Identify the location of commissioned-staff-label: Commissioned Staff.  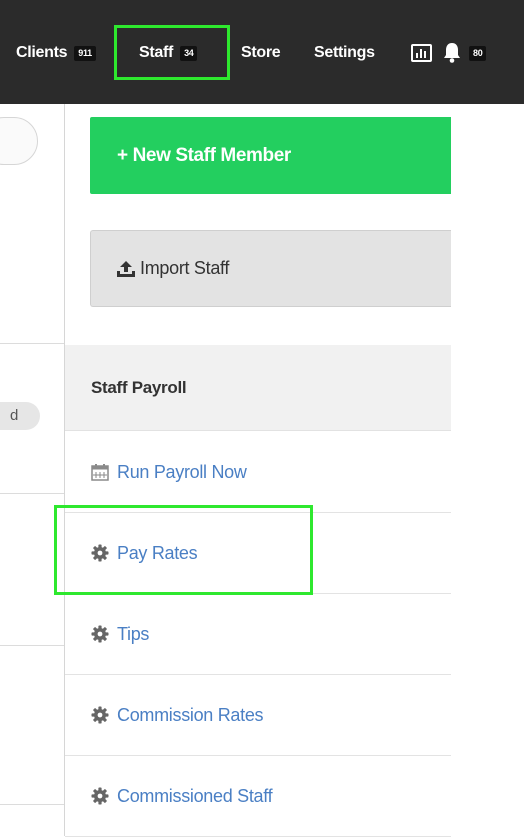
(195, 795).